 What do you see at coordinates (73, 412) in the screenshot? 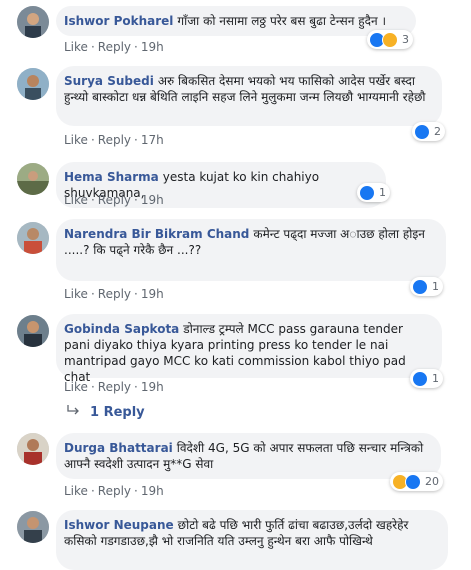
I see `reply-arrow-icon` at bounding box center [73, 412].